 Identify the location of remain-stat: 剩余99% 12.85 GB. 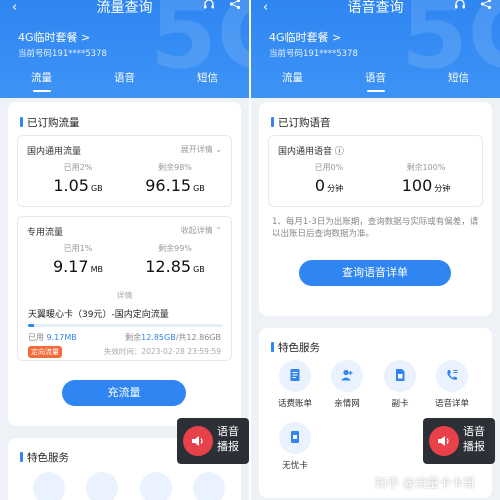
(175, 259).